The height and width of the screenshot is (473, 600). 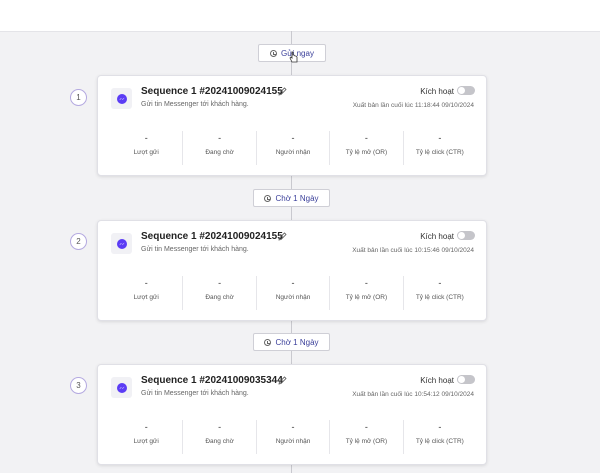 I want to click on sequence-title: Sequence 1 #20241009035344, so click(x=212, y=380).